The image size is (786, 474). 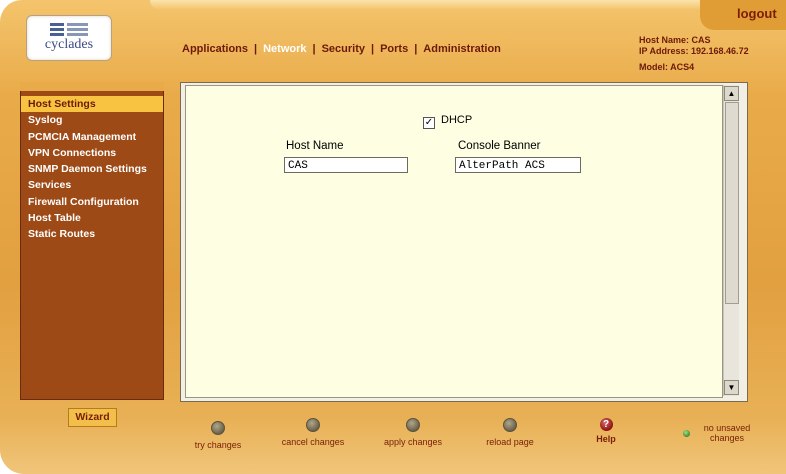 What do you see at coordinates (346, 165) in the screenshot?
I see `host-name-input: CAS` at bounding box center [346, 165].